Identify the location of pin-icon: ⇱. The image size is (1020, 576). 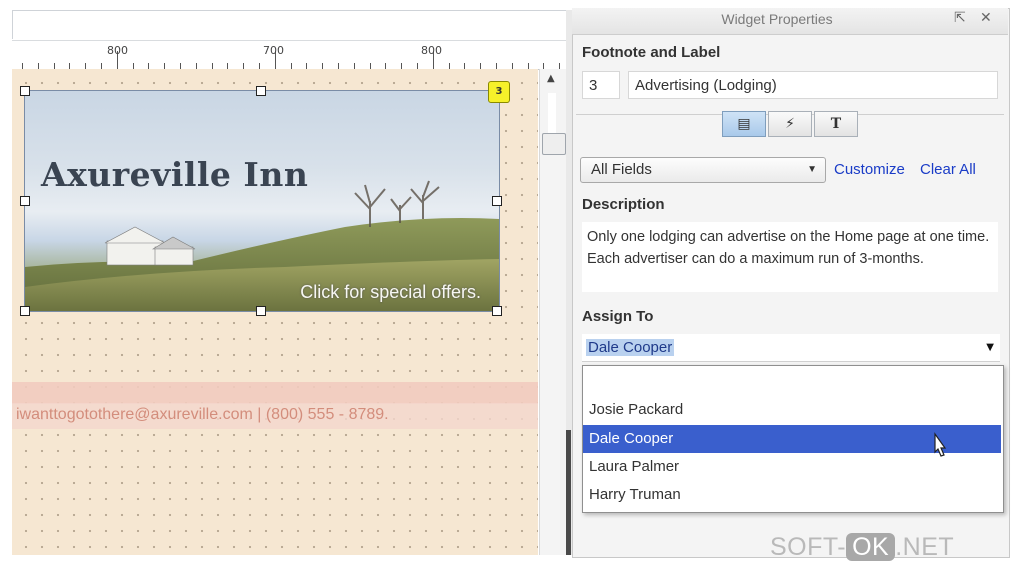
(960, 18).